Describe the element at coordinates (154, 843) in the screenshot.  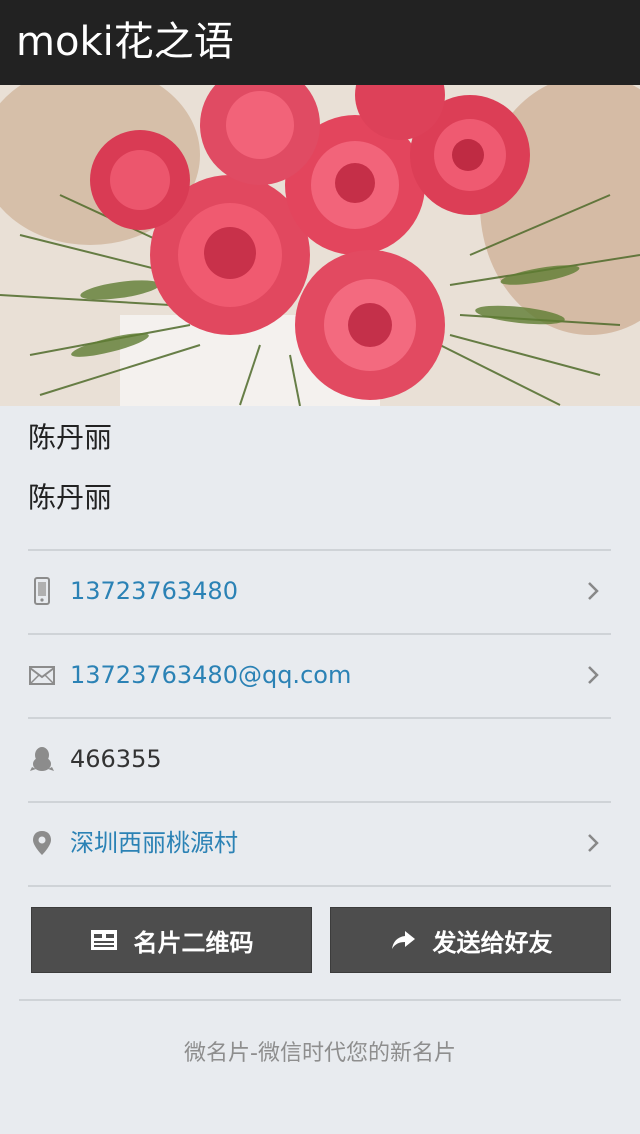
I see `address-link: 深圳西丽桃源村` at that location.